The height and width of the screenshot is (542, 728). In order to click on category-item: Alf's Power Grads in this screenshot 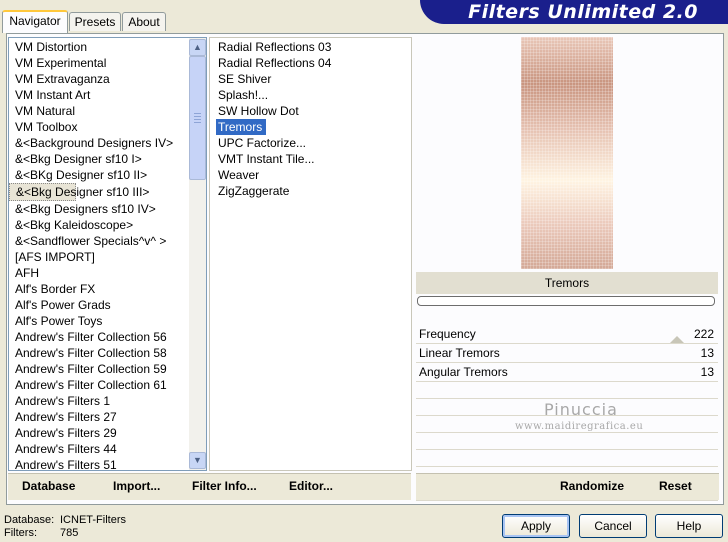, I will do `click(107, 305)`.